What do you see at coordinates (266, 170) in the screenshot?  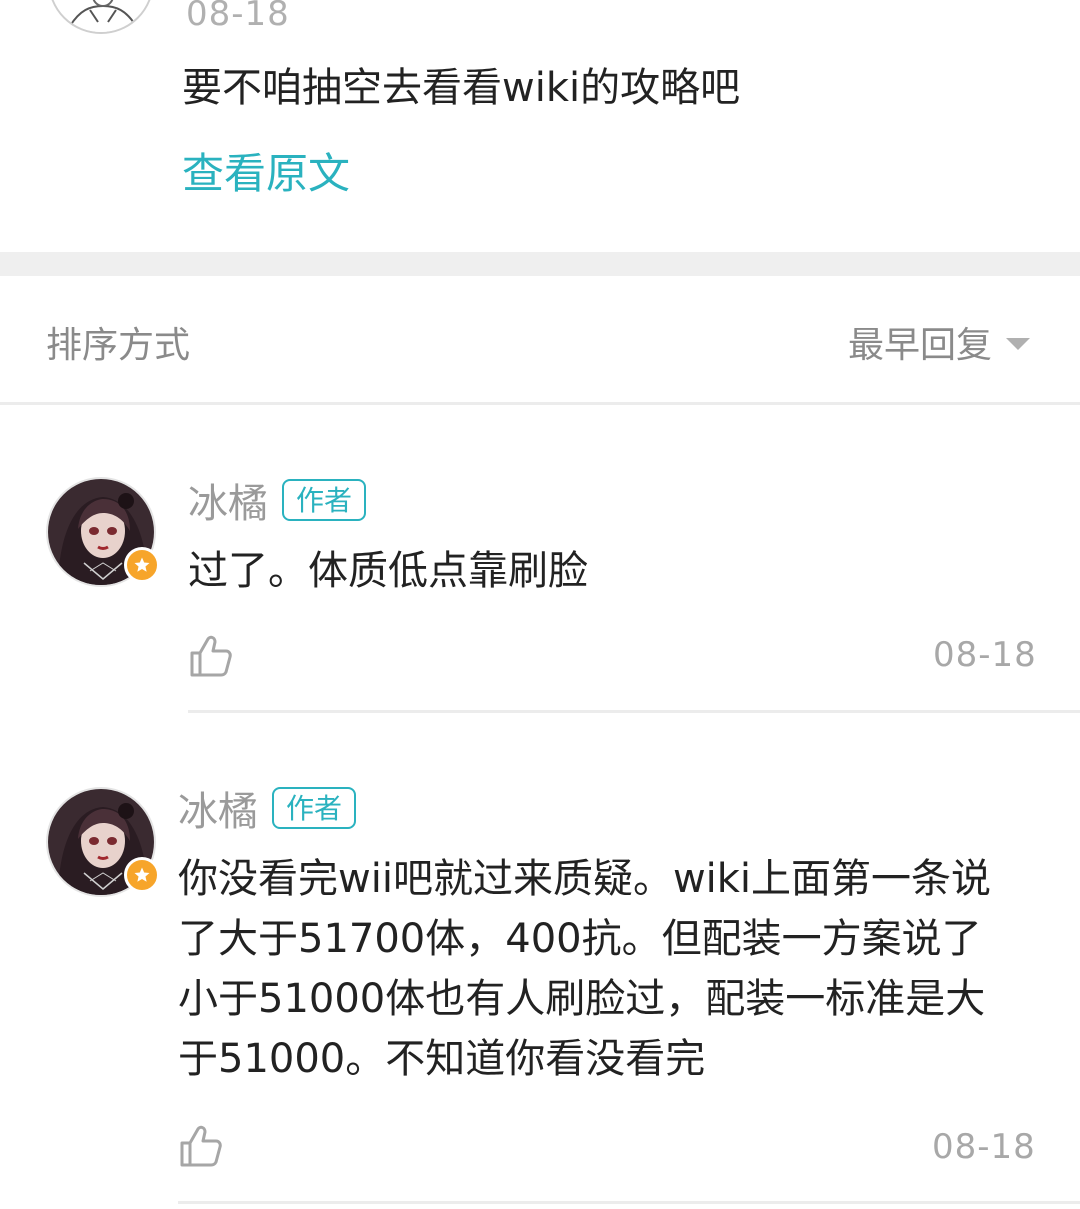 I see `view-original-link: 查看原文` at bounding box center [266, 170].